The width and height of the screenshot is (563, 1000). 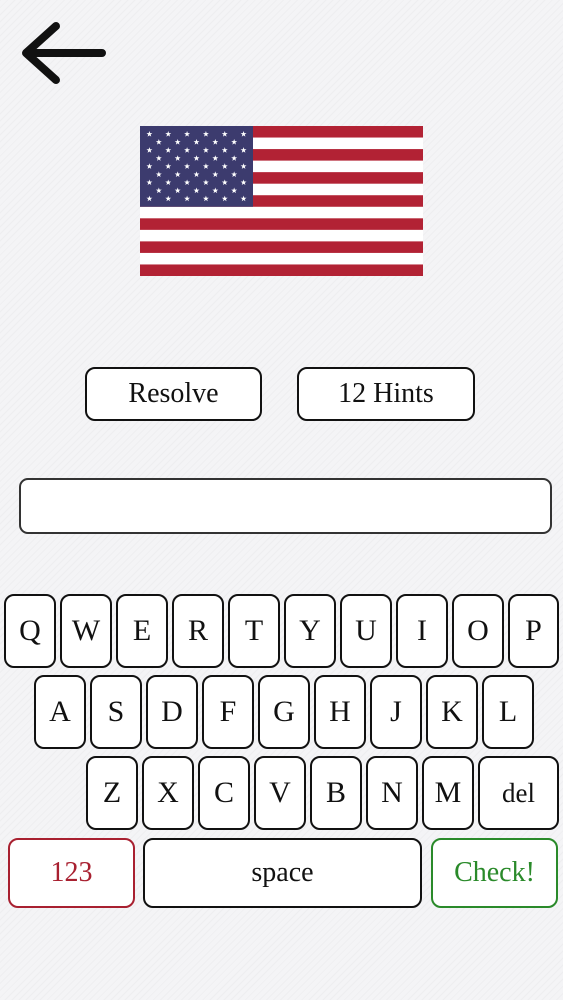 What do you see at coordinates (172, 712) in the screenshot?
I see `key-d: D` at bounding box center [172, 712].